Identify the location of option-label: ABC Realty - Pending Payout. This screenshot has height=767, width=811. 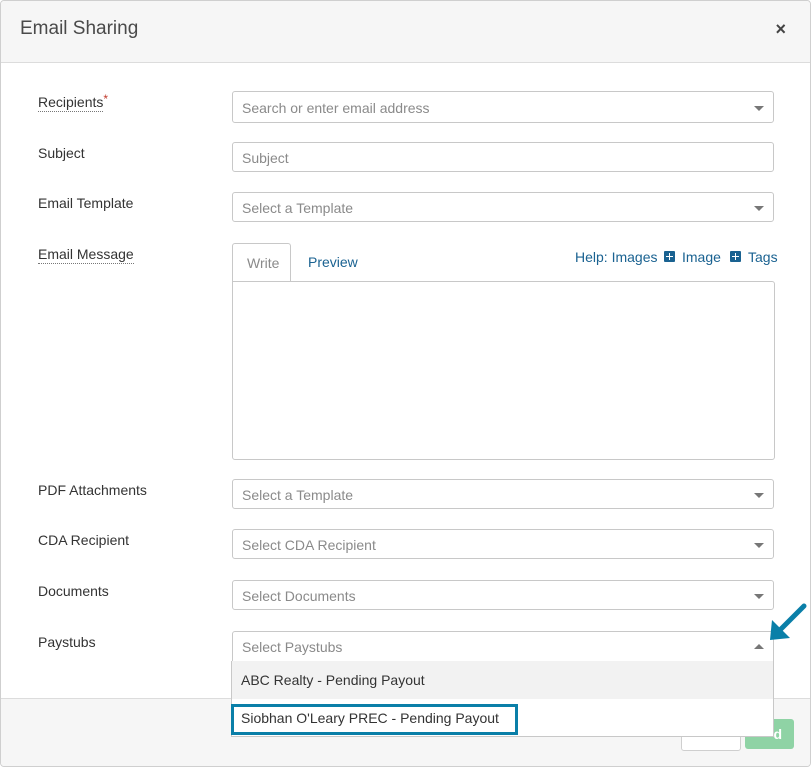
(333, 680).